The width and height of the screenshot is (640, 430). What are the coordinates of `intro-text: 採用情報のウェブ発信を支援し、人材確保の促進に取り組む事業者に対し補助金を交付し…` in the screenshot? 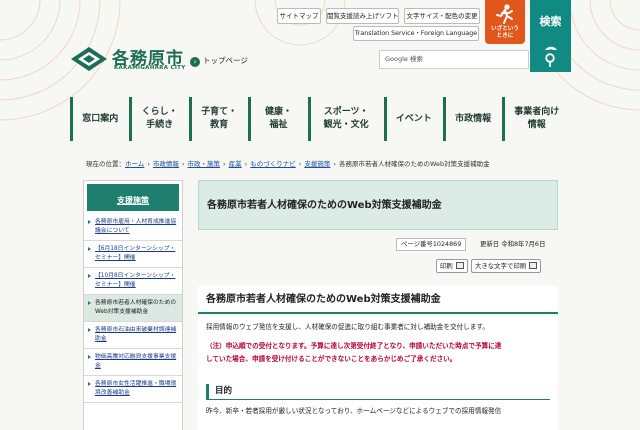 It's located at (347, 327).